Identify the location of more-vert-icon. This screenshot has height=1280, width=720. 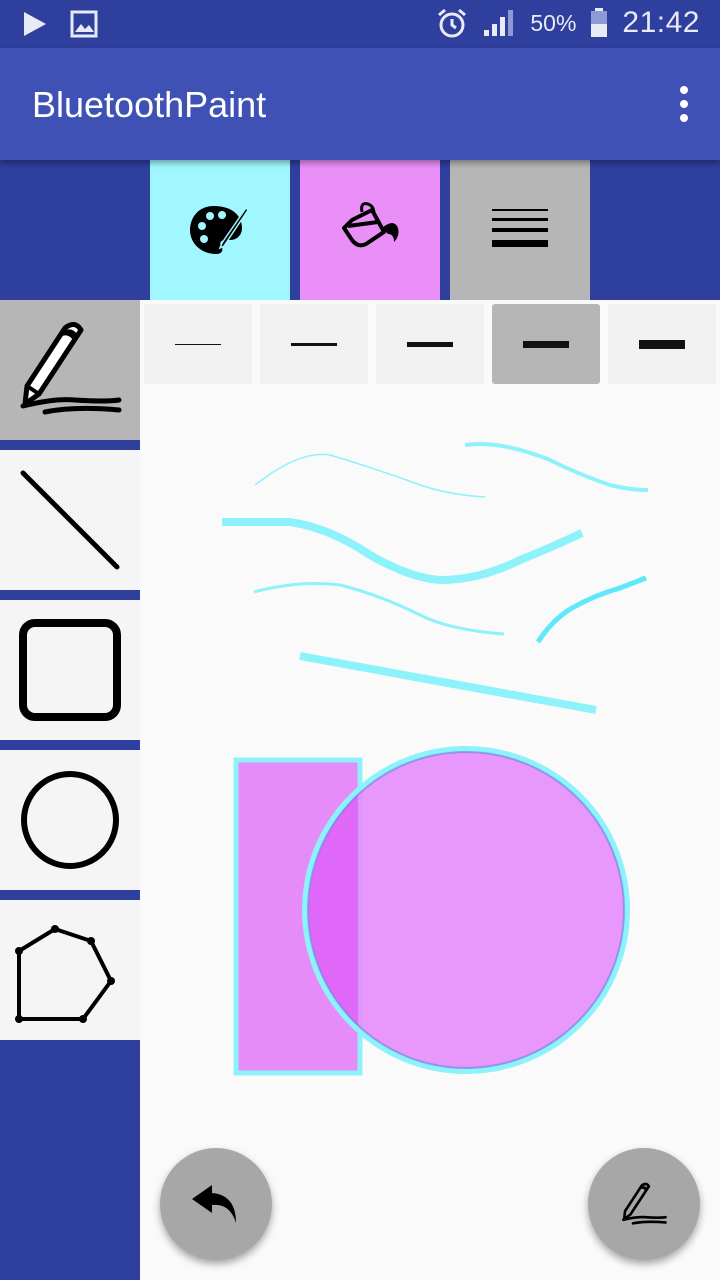
(684, 104).